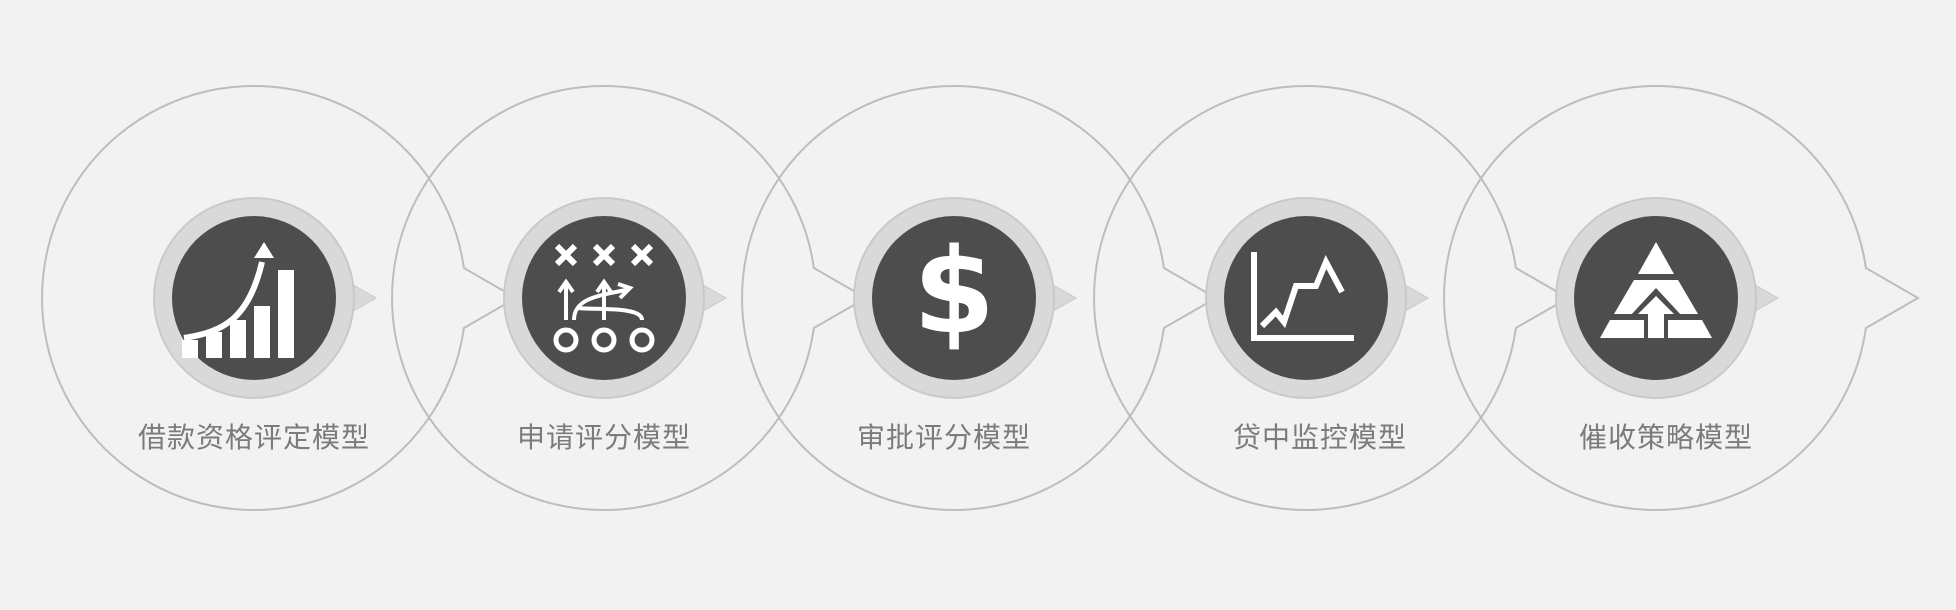 The height and width of the screenshot is (610, 1956). Describe the element at coordinates (253, 437) in the screenshot. I see `step-label-1: 借款资格评定模型` at that location.